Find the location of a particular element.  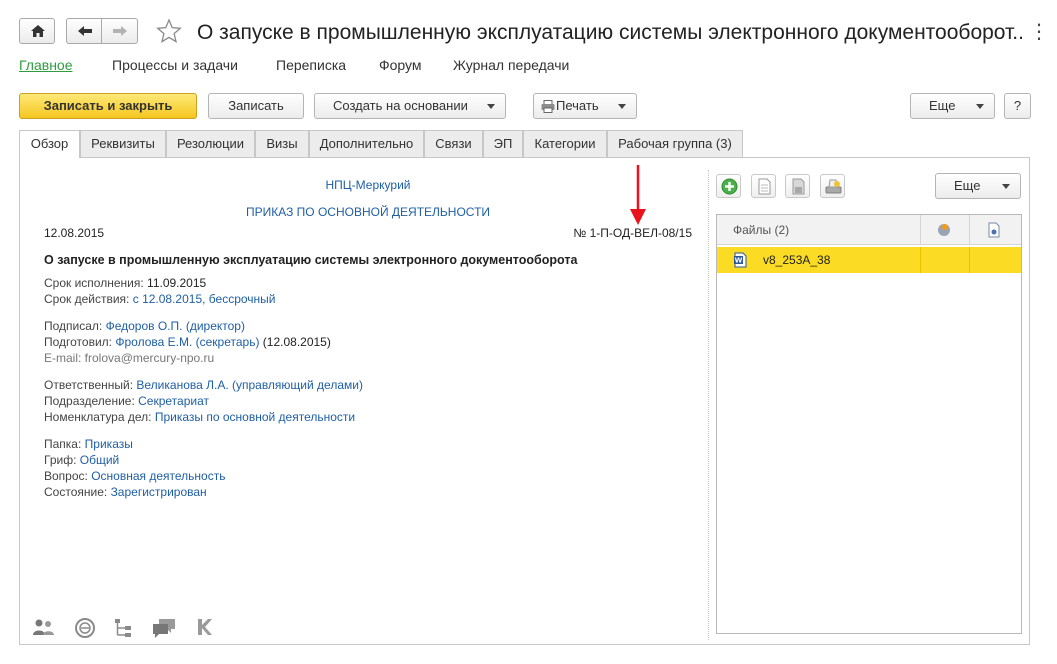

folder-line: Папка: Приказы is located at coordinates (88, 444).